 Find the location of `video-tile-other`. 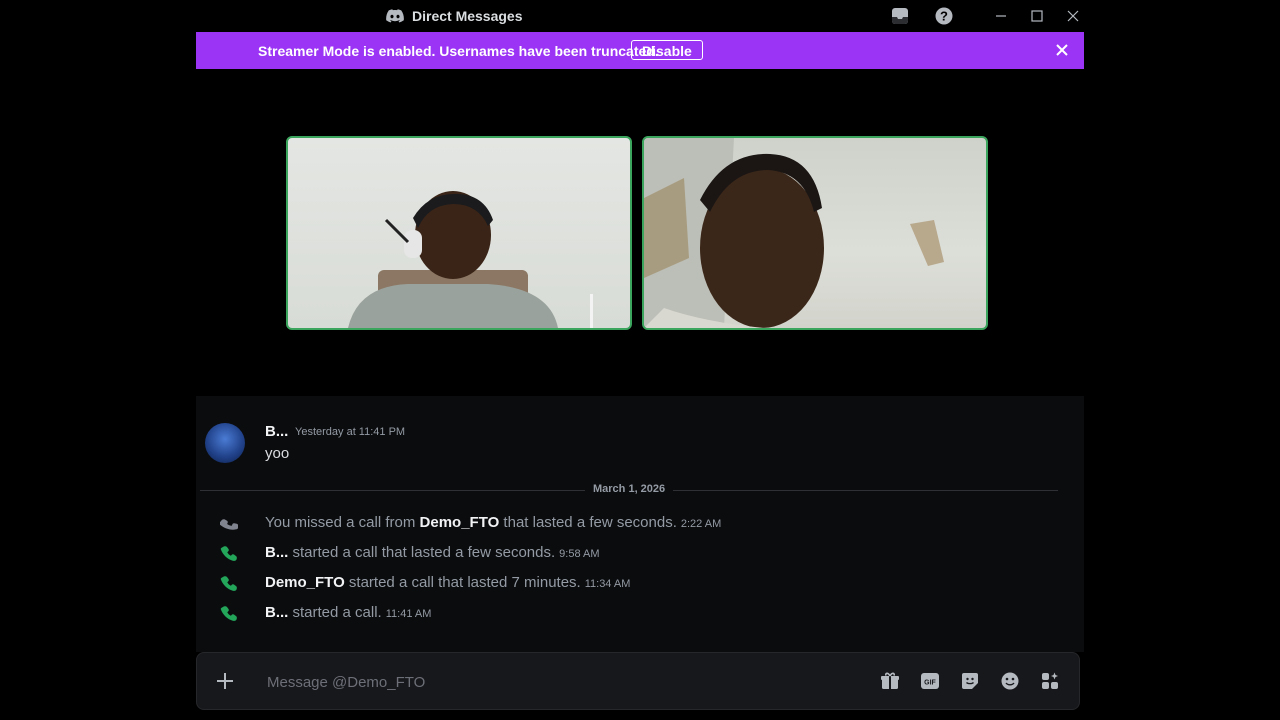

video-tile-other is located at coordinates (815, 233).